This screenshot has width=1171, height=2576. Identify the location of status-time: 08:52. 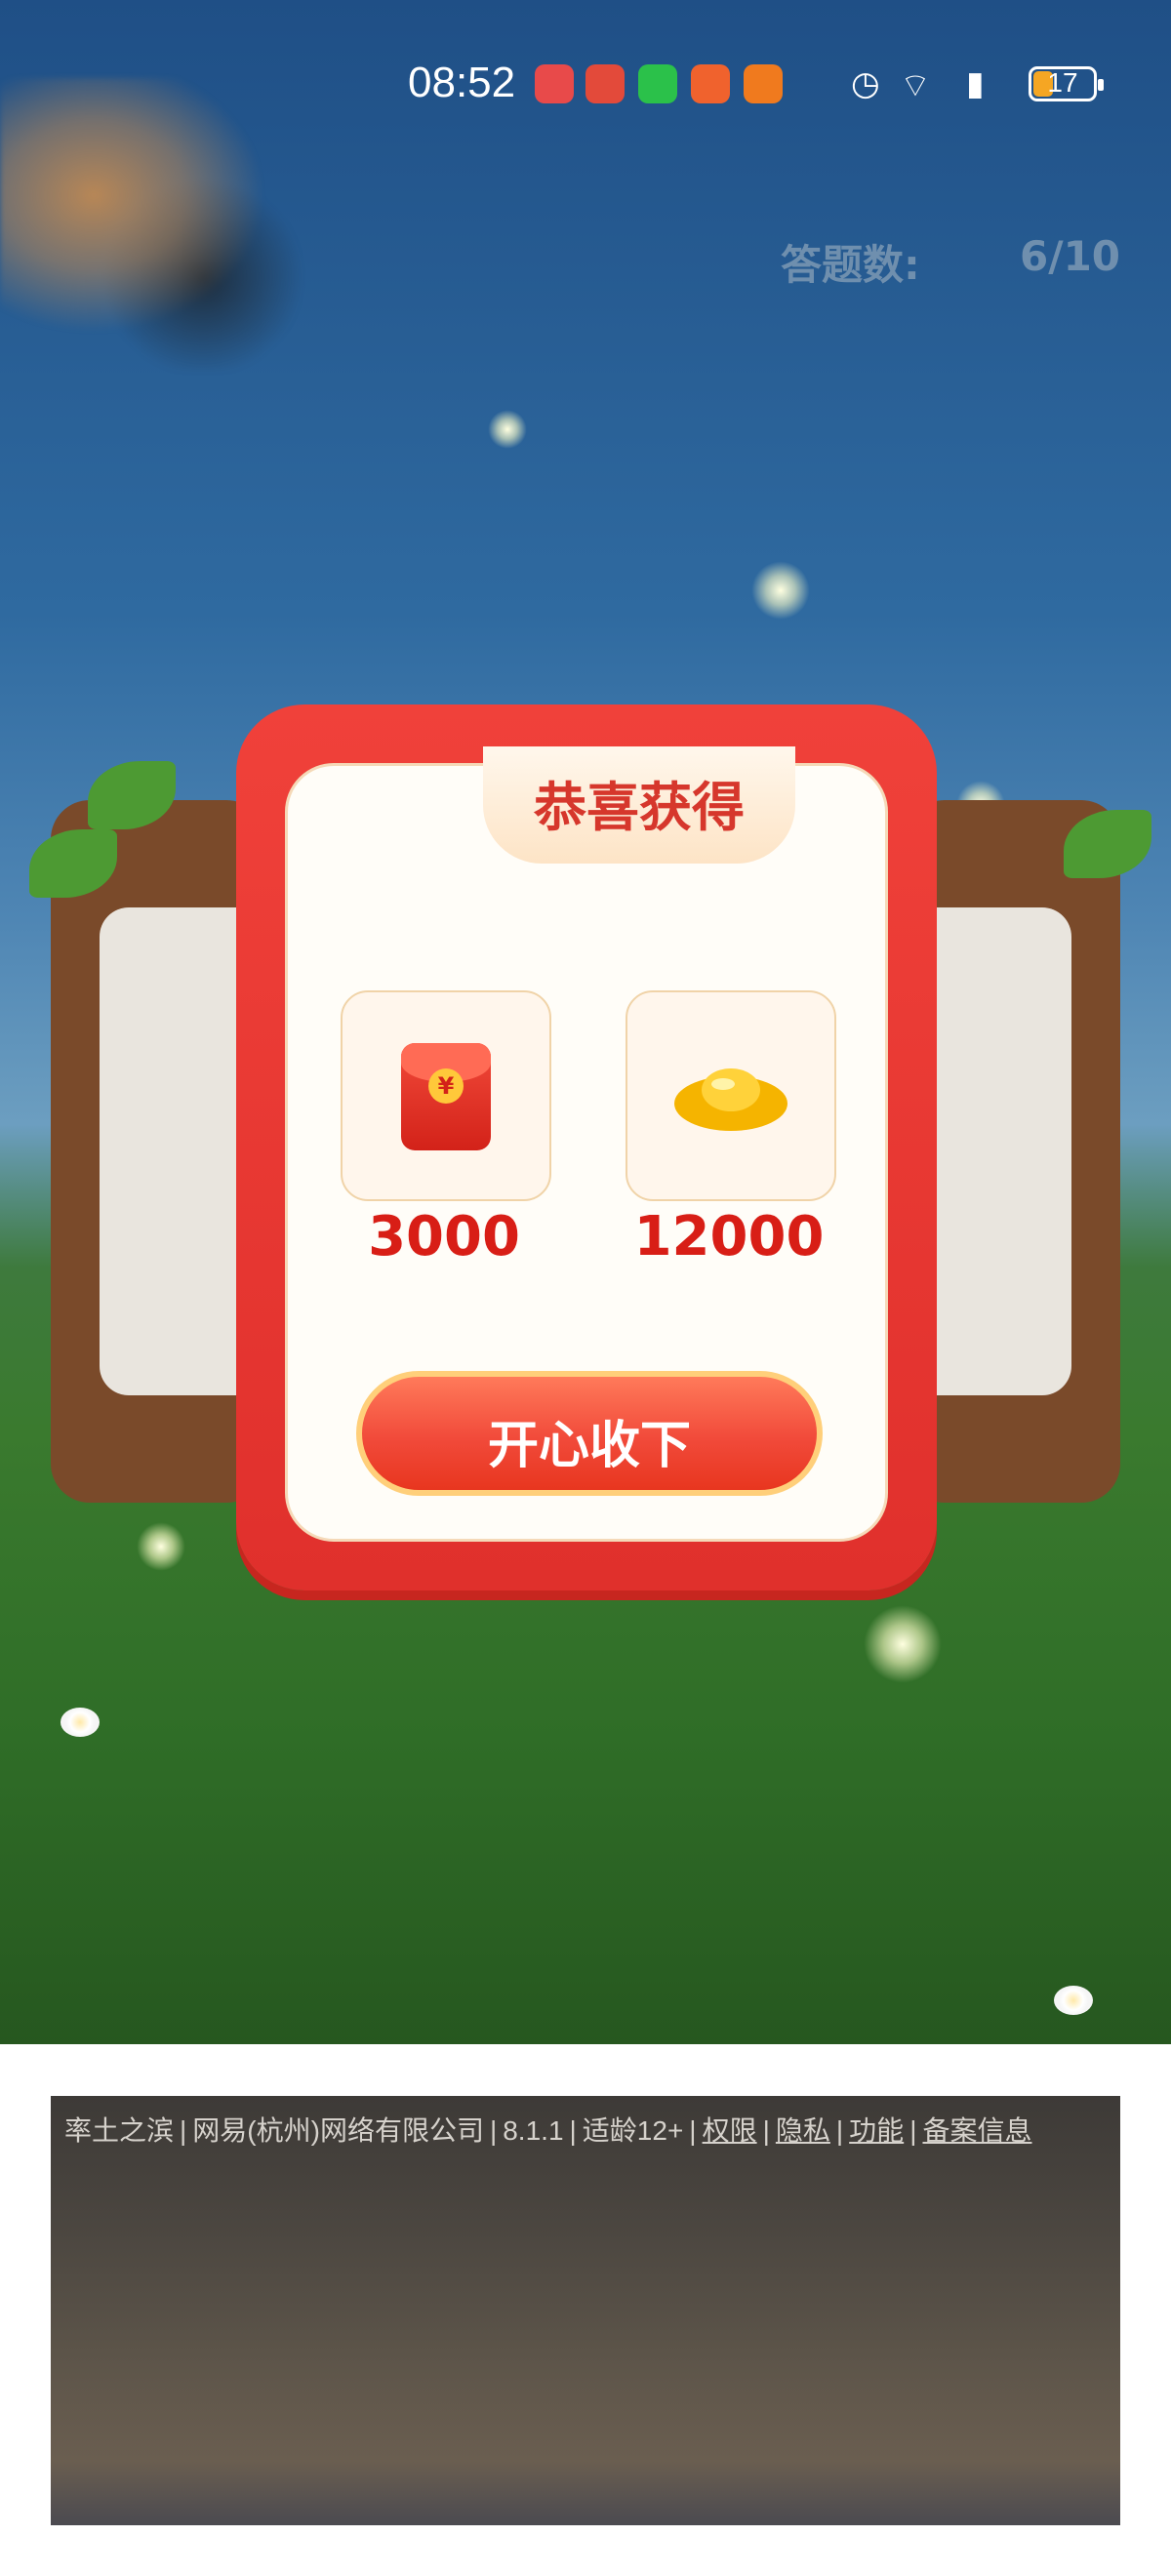
(462, 82).